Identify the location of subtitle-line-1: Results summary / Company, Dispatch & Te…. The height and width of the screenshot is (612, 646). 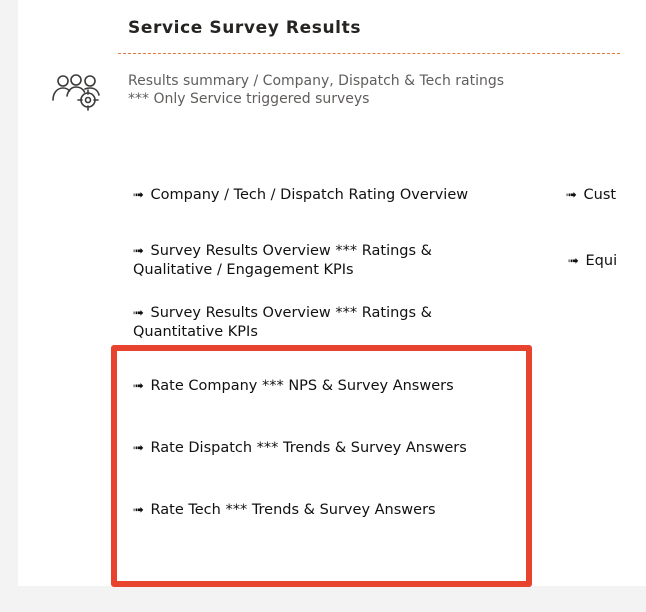
(316, 81).